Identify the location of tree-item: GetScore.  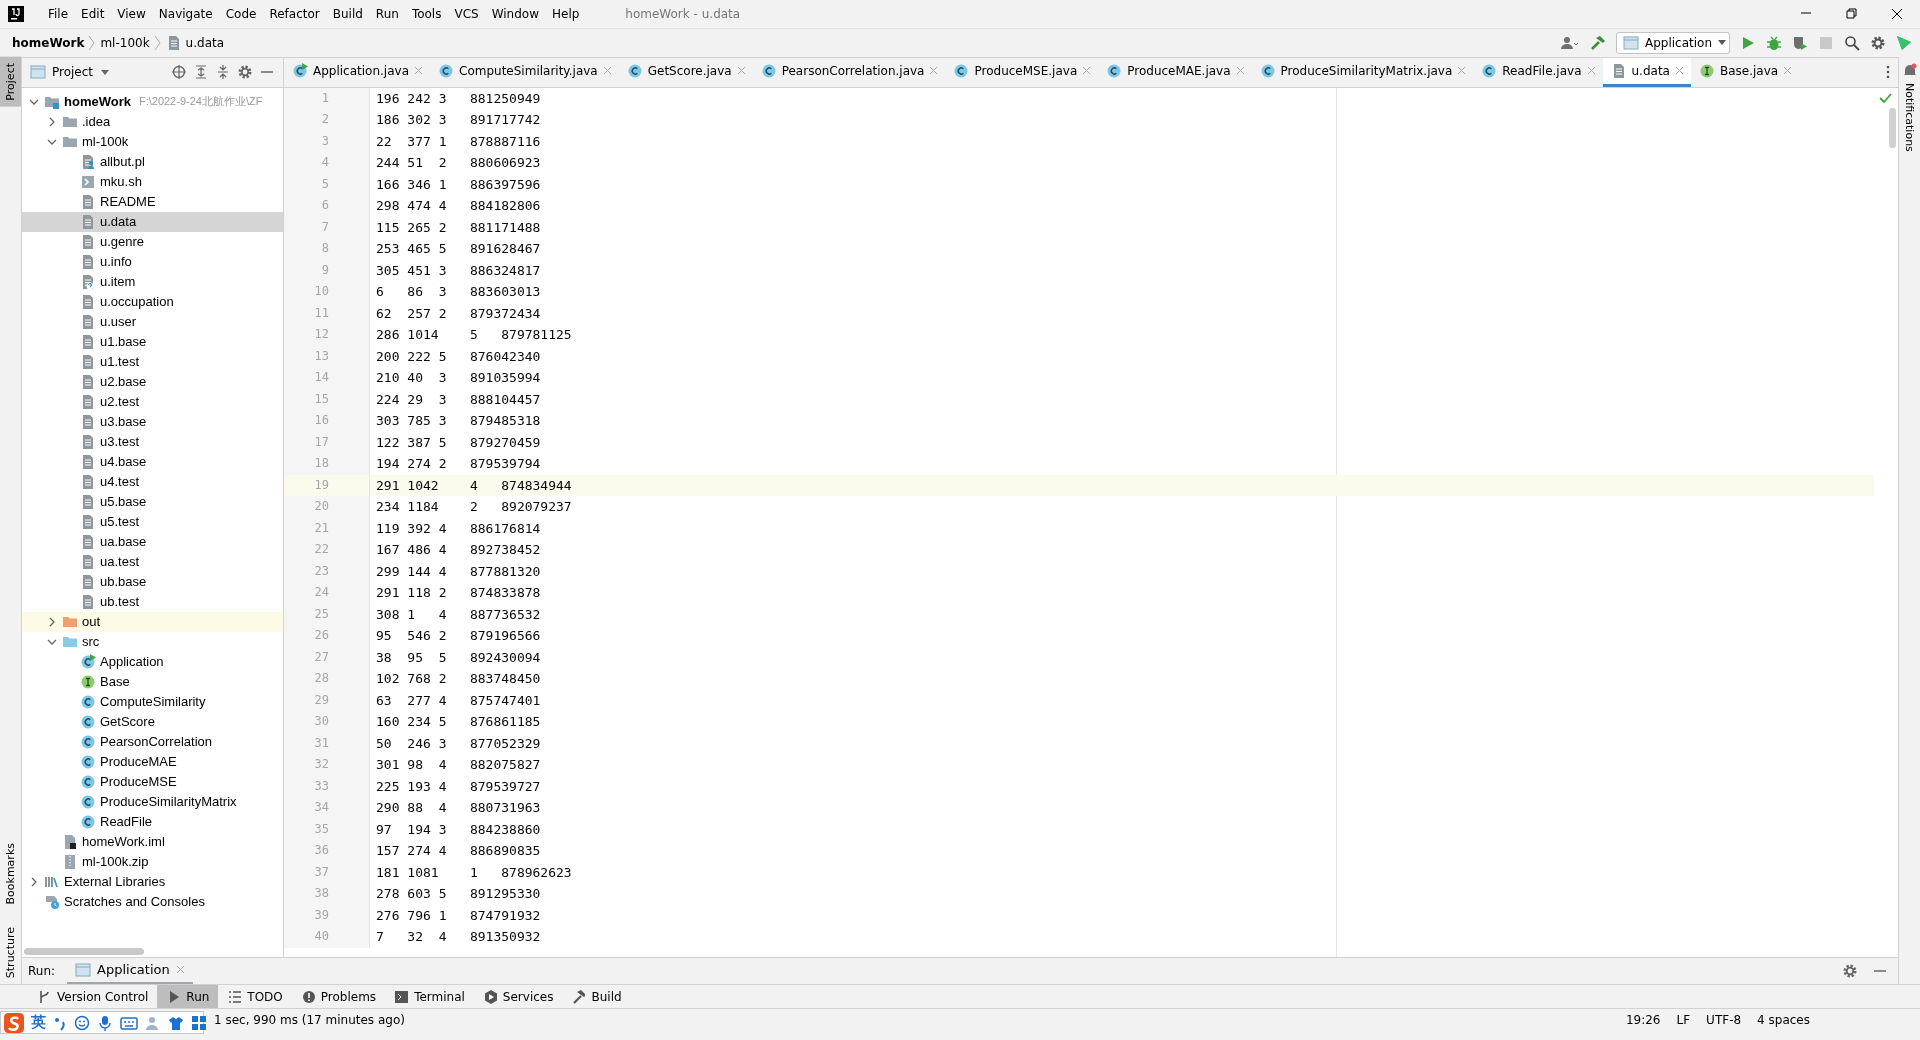
(152, 721).